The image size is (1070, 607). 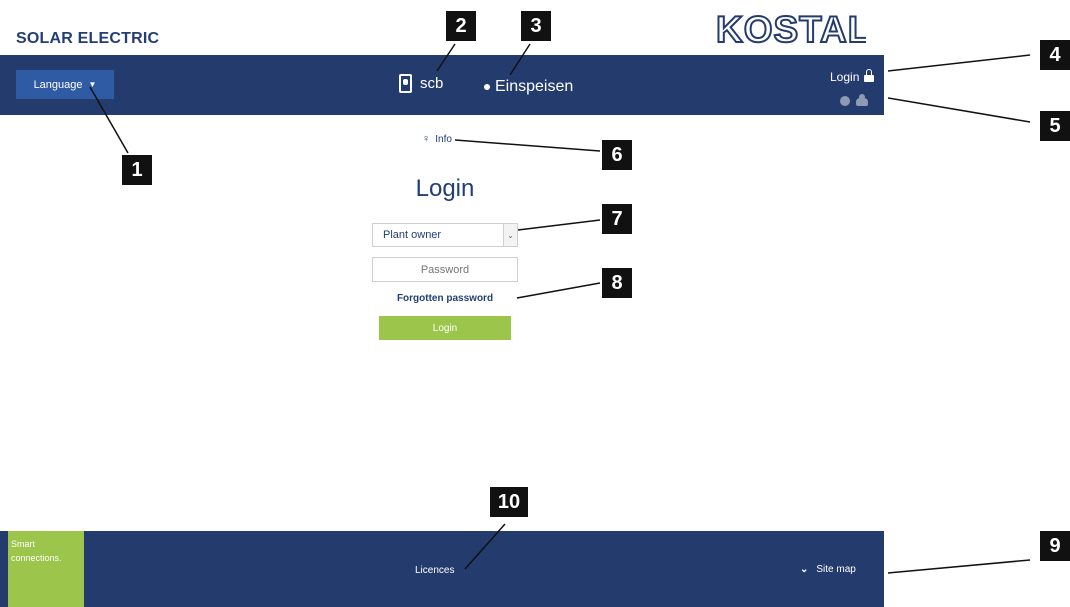 I want to click on callout-7: 7, so click(x=617, y=219).